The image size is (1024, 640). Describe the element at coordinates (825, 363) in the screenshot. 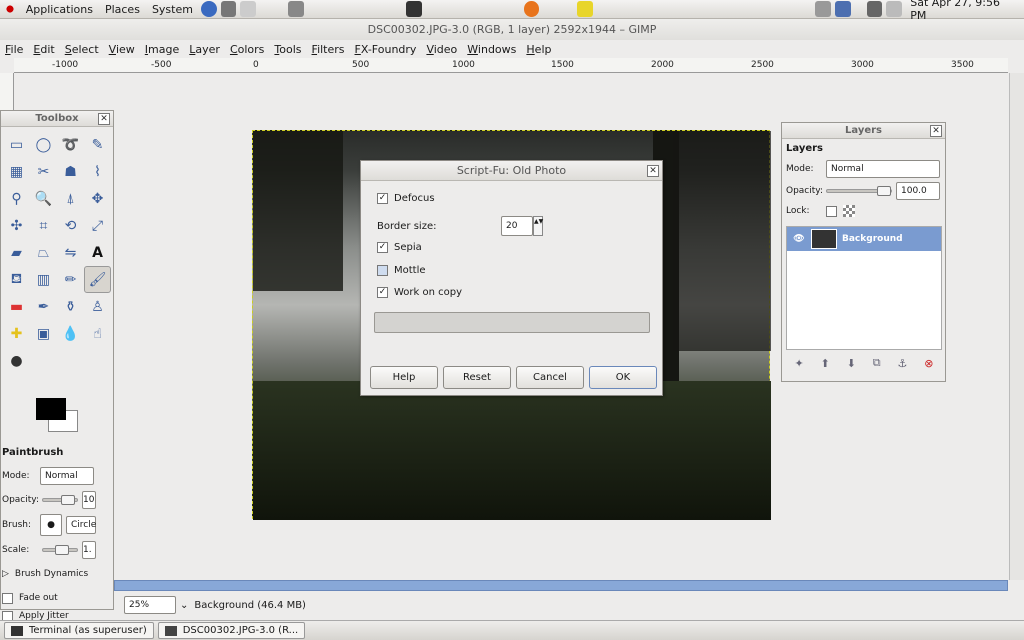

I see `raise-layer-icon: ⬆` at that location.